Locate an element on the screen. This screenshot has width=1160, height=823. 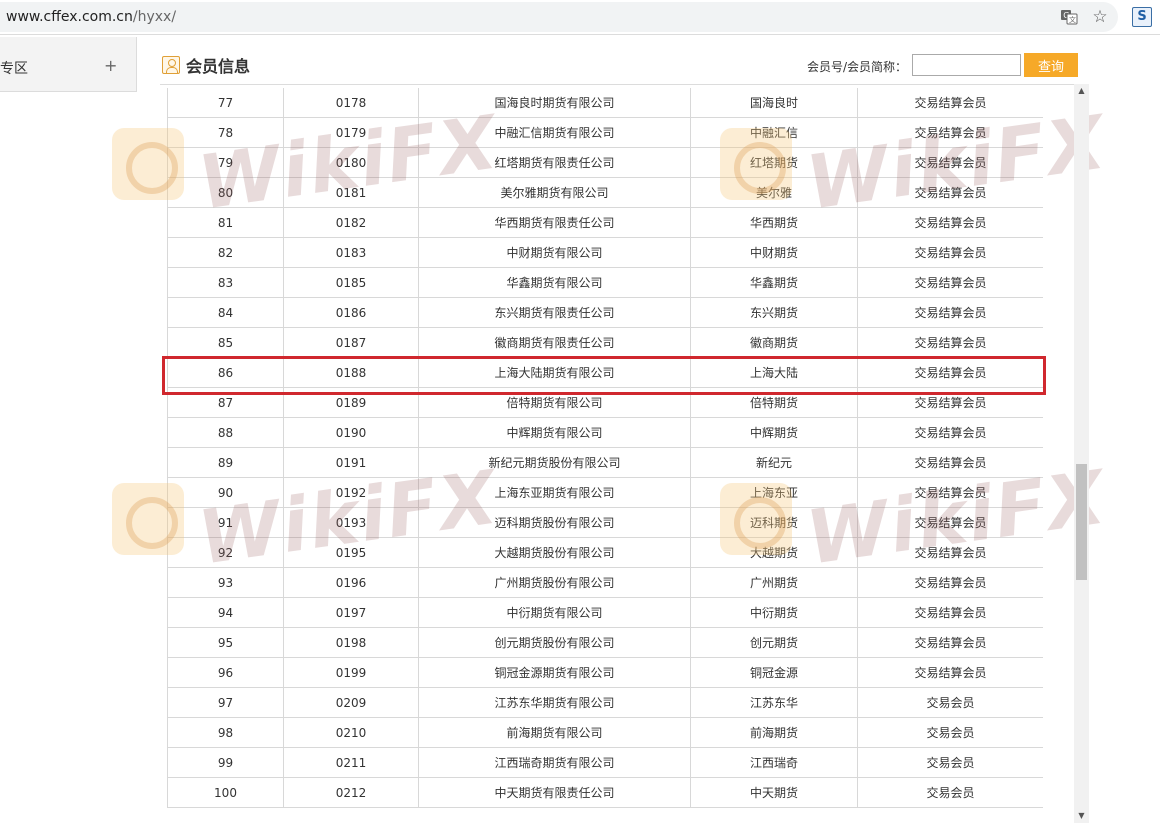
browser-toolbar: www.cffex.com.cn/hyxx/ G 文 ☆ S is located at coordinates (580, 17).